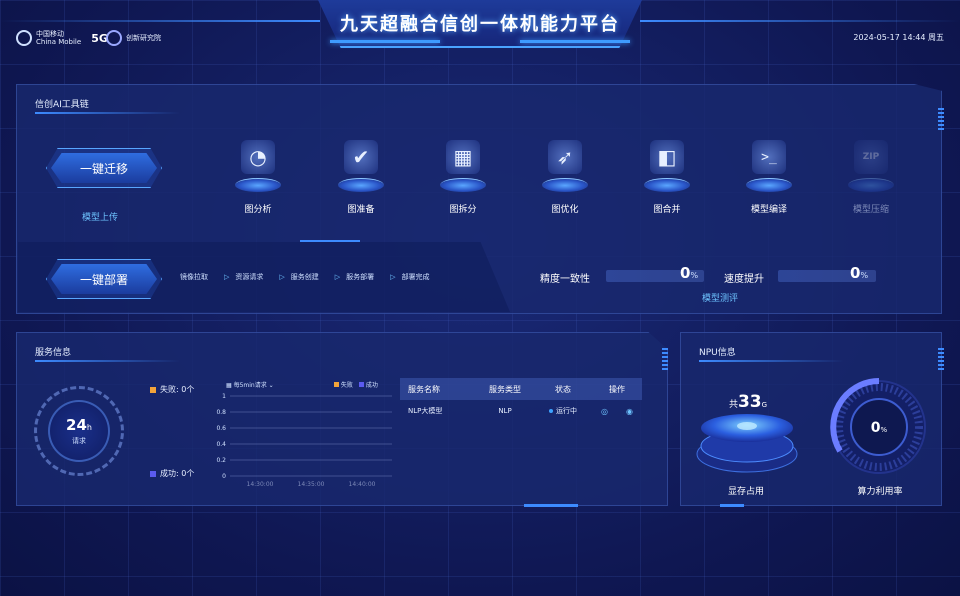 This screenshot has height=596, width=960. What do you see at coordinates (870, 210) in the screenshot?
I see `tool-label: 模型压缩` at bounding box center [870, 210].